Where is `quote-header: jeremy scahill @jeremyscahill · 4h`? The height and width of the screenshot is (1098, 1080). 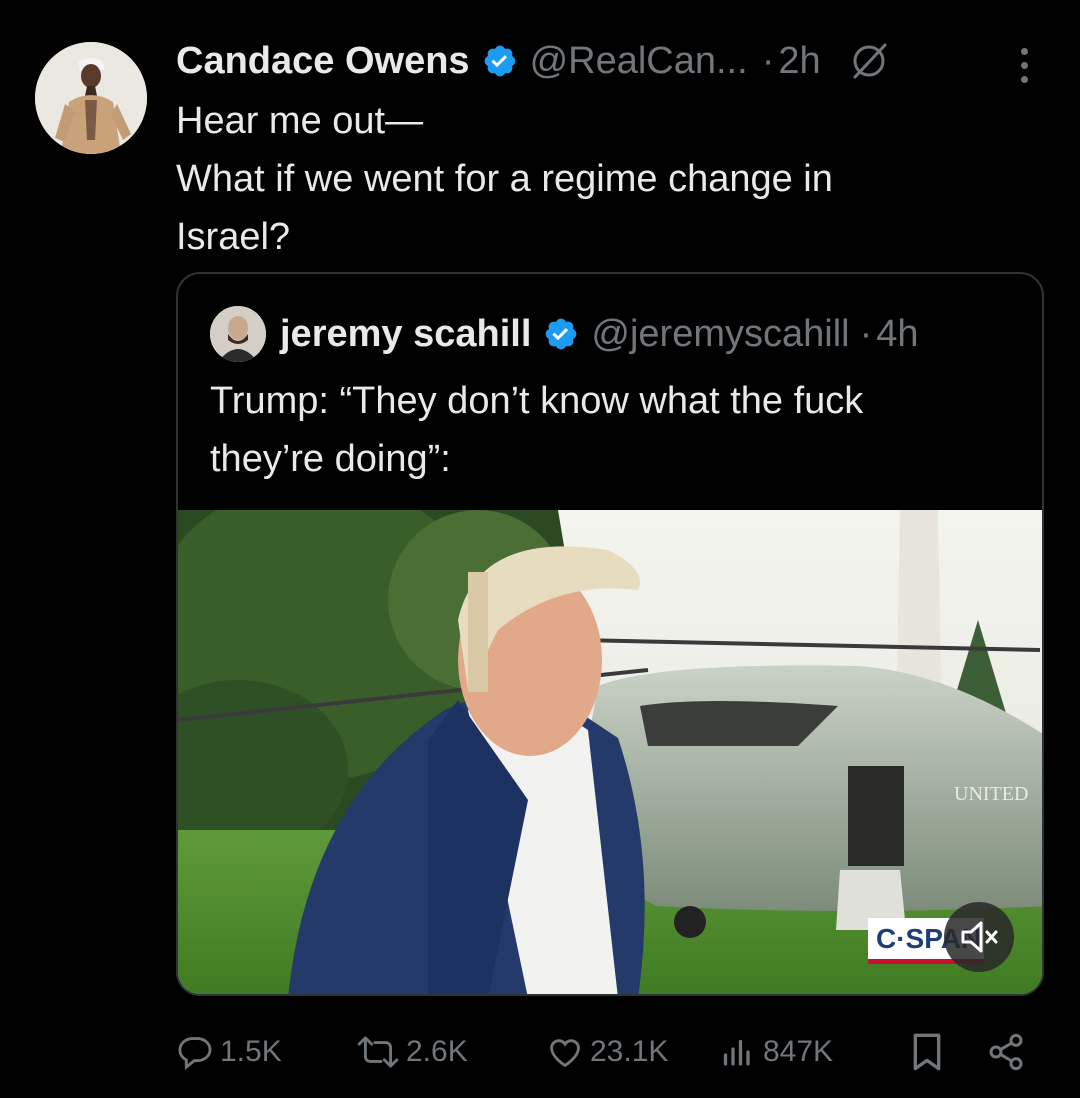
quote-header: jeremy scahill @jeremyscahill · 4h is located at coordinates (564, 334).